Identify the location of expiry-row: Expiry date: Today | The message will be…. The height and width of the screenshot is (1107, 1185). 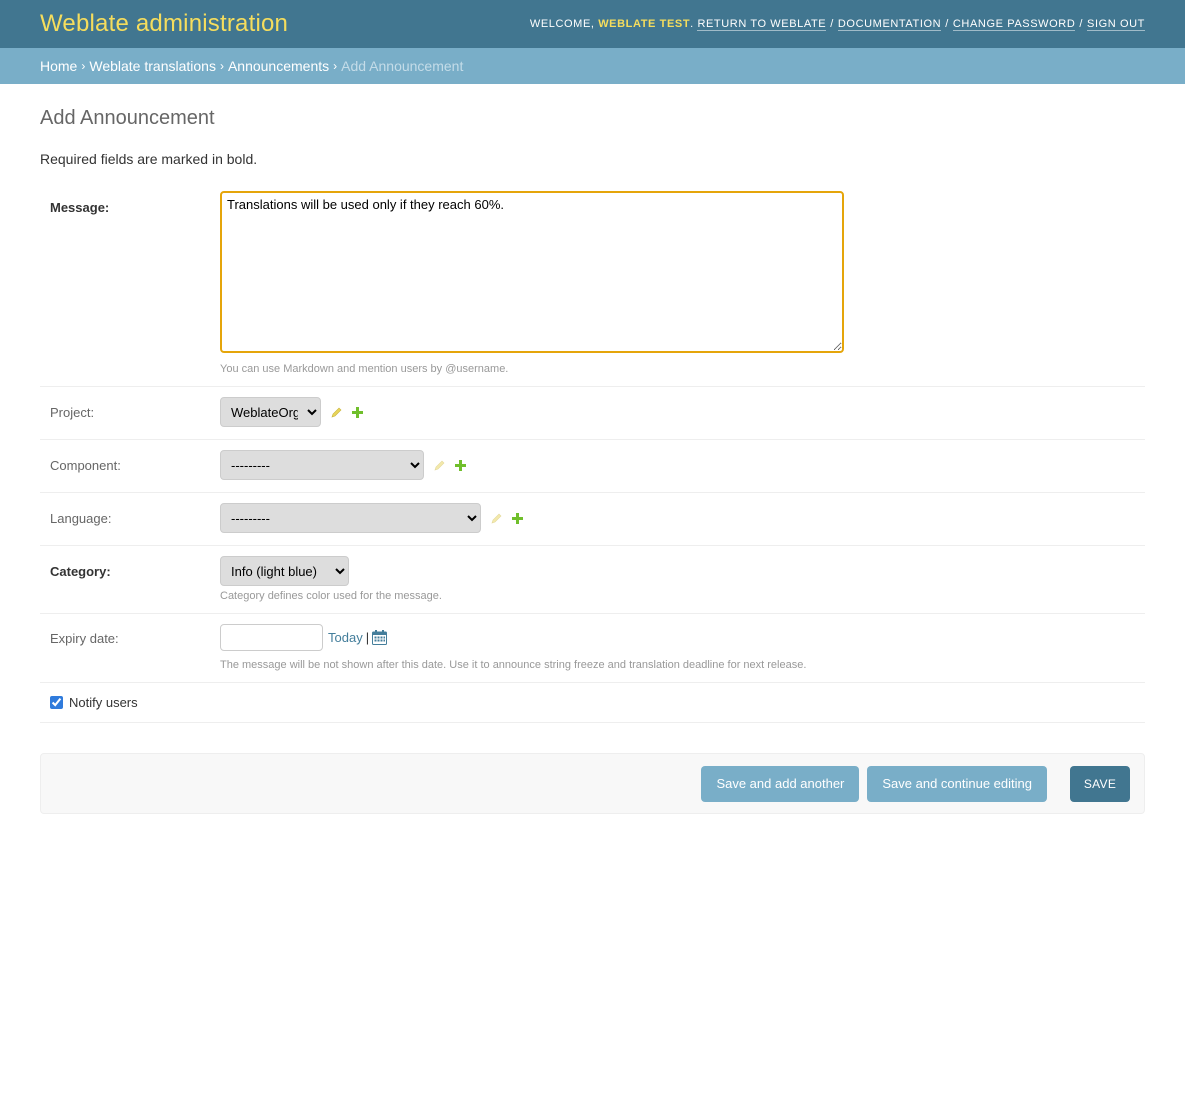
(592, 648).